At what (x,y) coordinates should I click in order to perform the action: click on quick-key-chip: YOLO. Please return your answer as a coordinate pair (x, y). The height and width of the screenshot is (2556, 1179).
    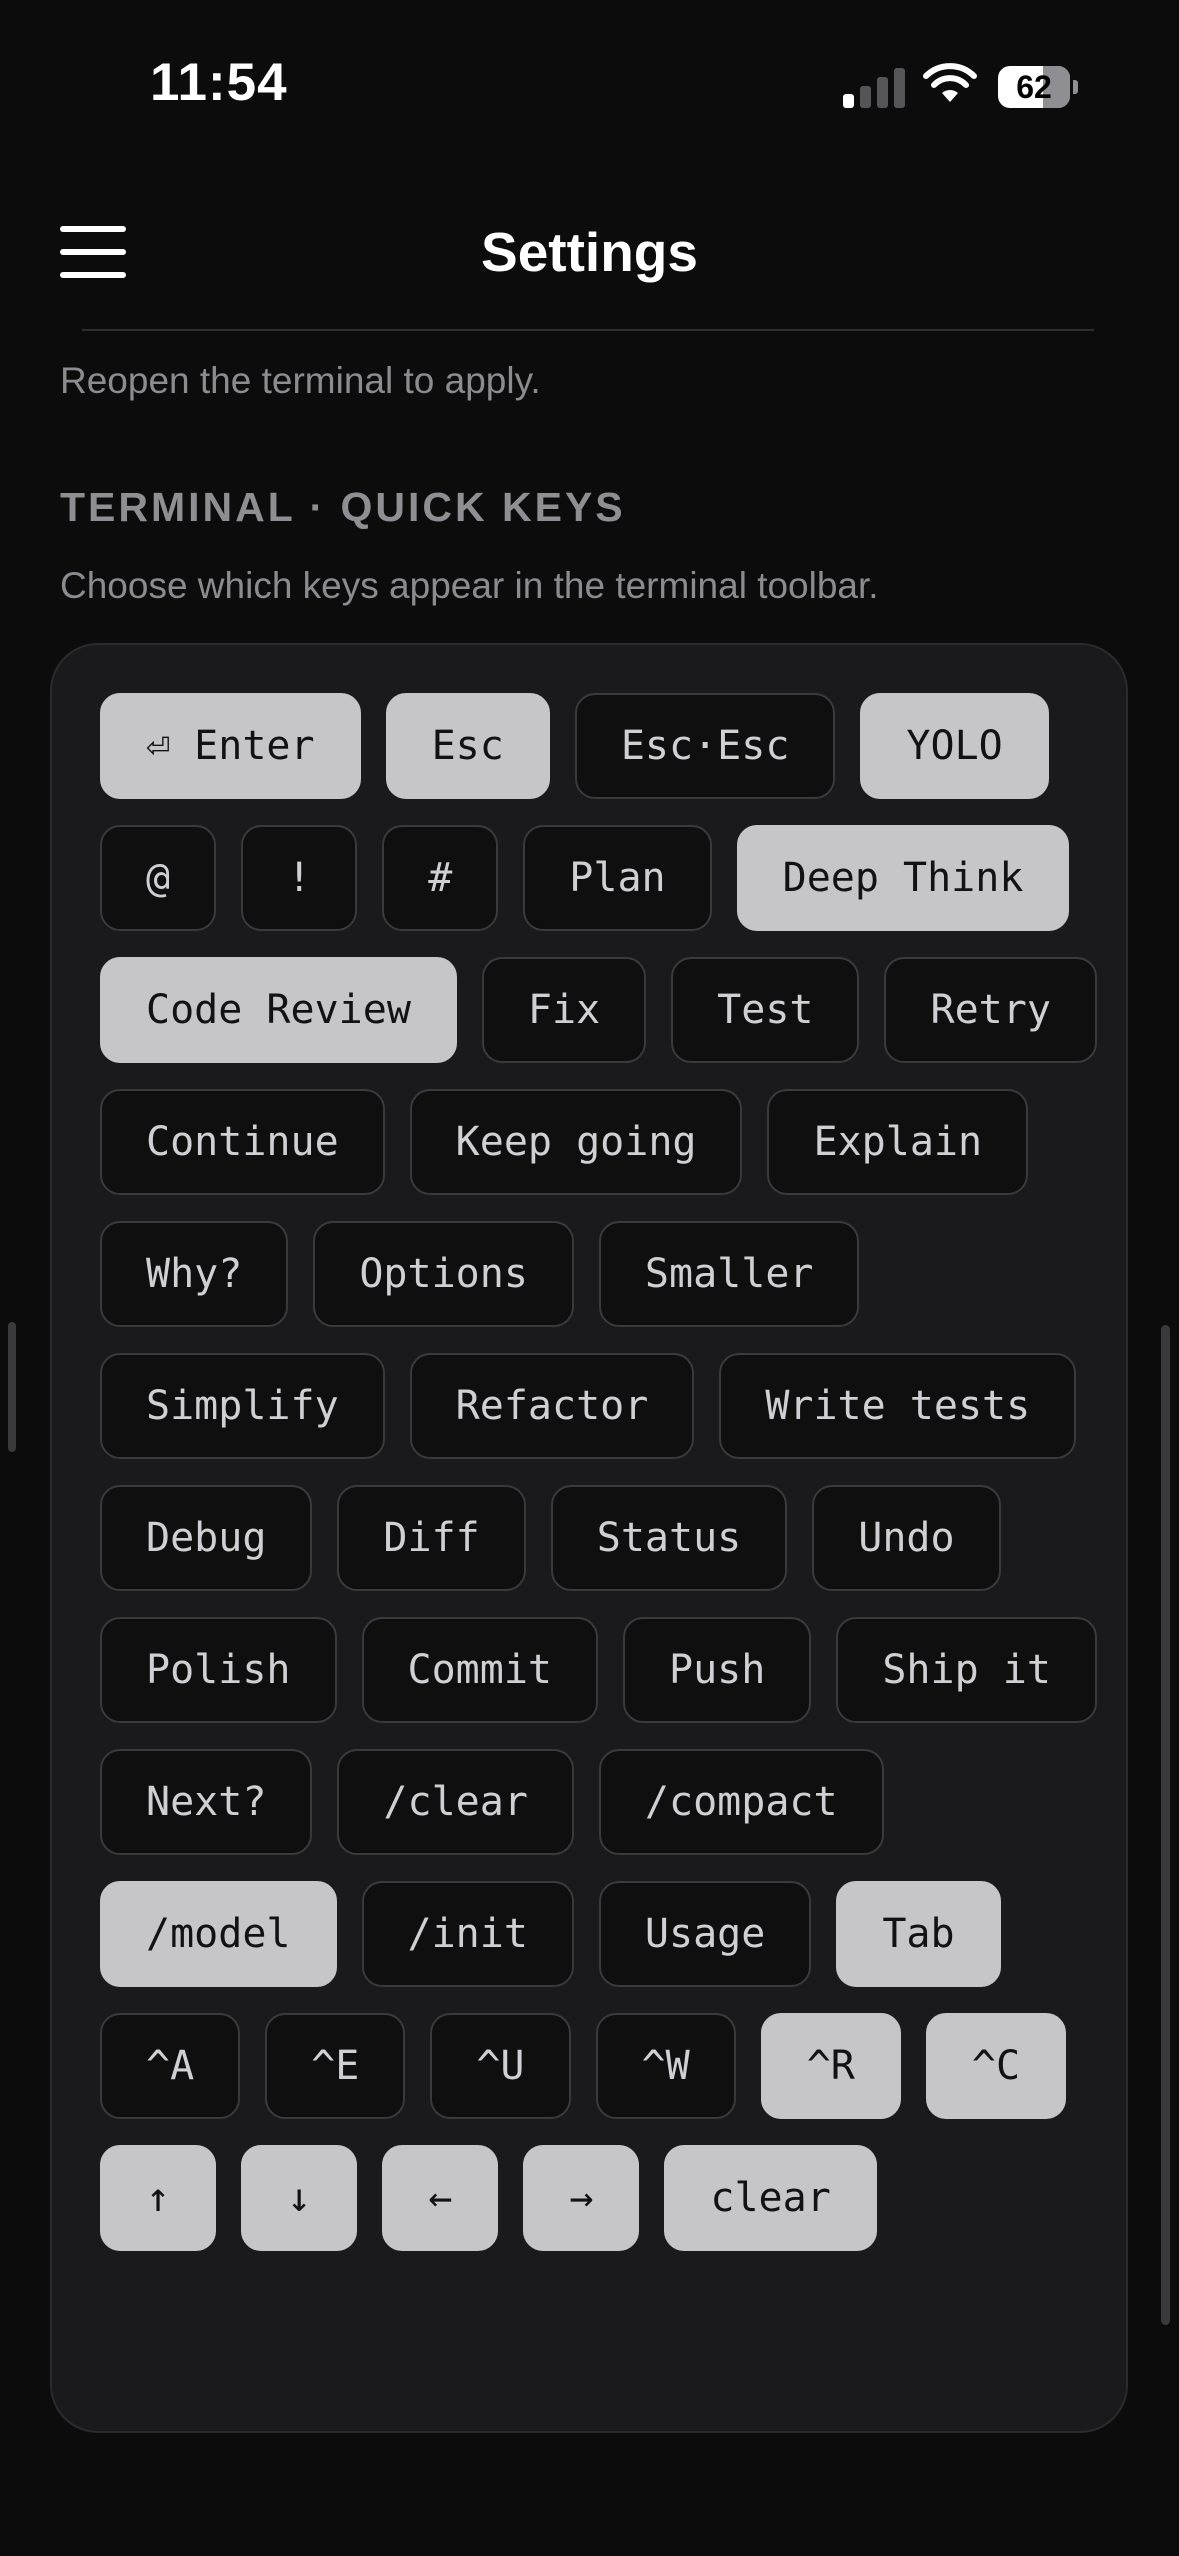
    Looking at the image, I should click on (954, 746).